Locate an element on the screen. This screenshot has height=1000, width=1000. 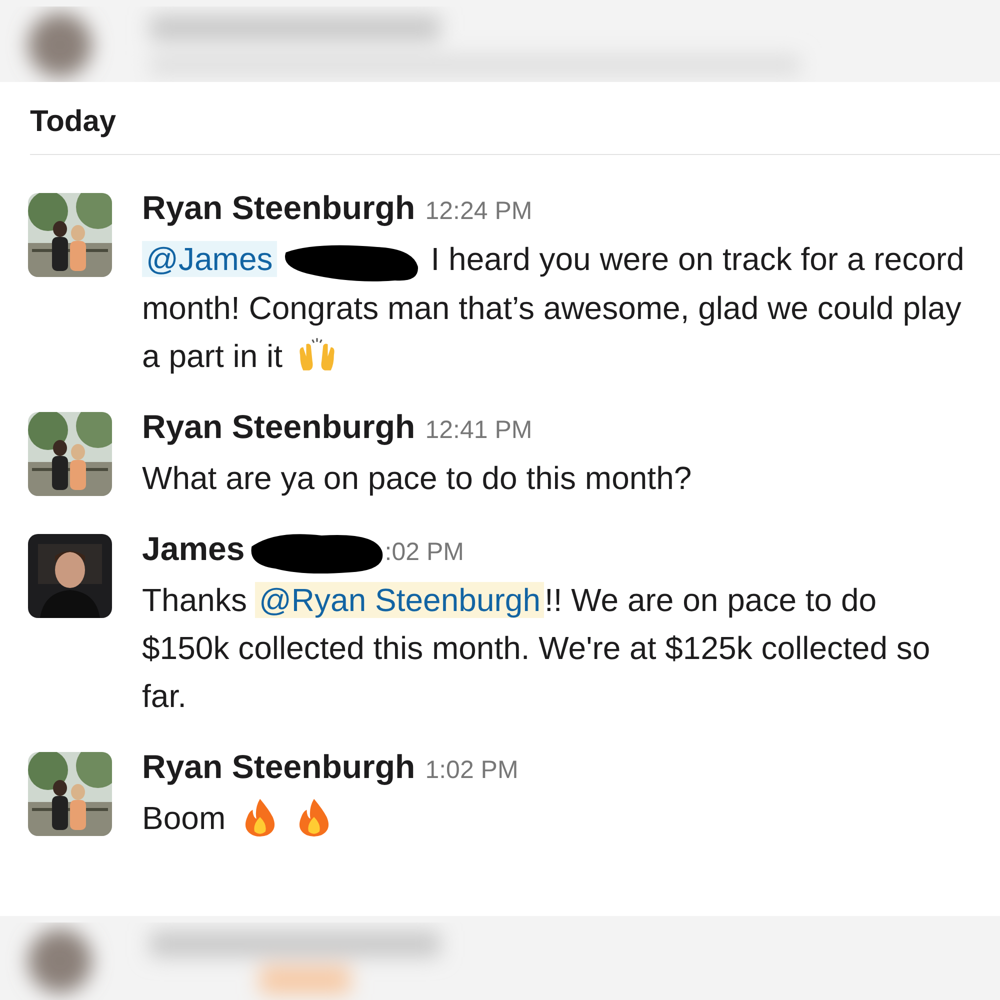
day-divider-label: Today is located at coordinates (72, 122).